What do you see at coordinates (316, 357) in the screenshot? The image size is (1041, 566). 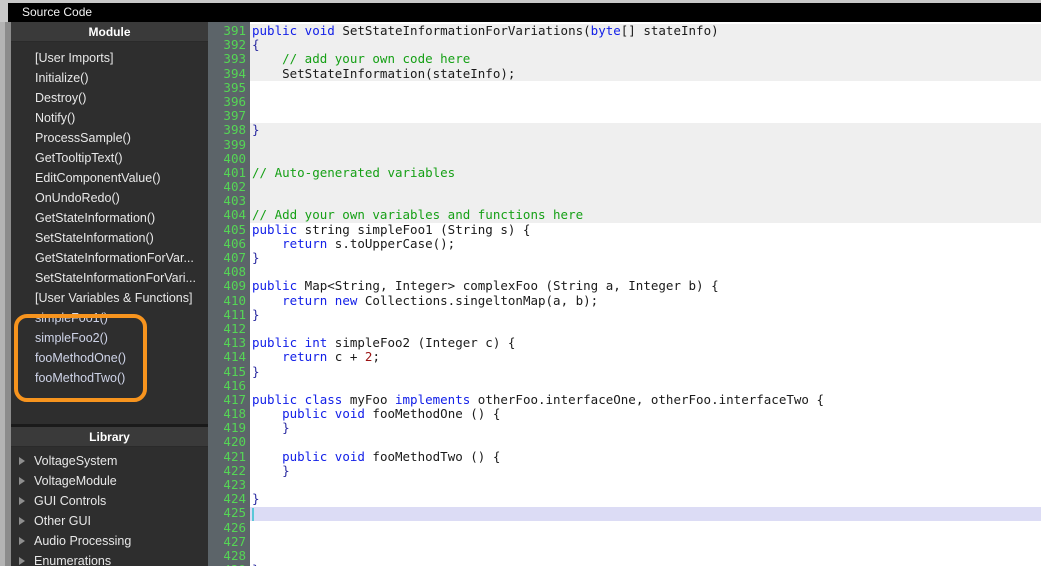 I see `code-line-text: return c + 2;` at bounding box center [316, 357].